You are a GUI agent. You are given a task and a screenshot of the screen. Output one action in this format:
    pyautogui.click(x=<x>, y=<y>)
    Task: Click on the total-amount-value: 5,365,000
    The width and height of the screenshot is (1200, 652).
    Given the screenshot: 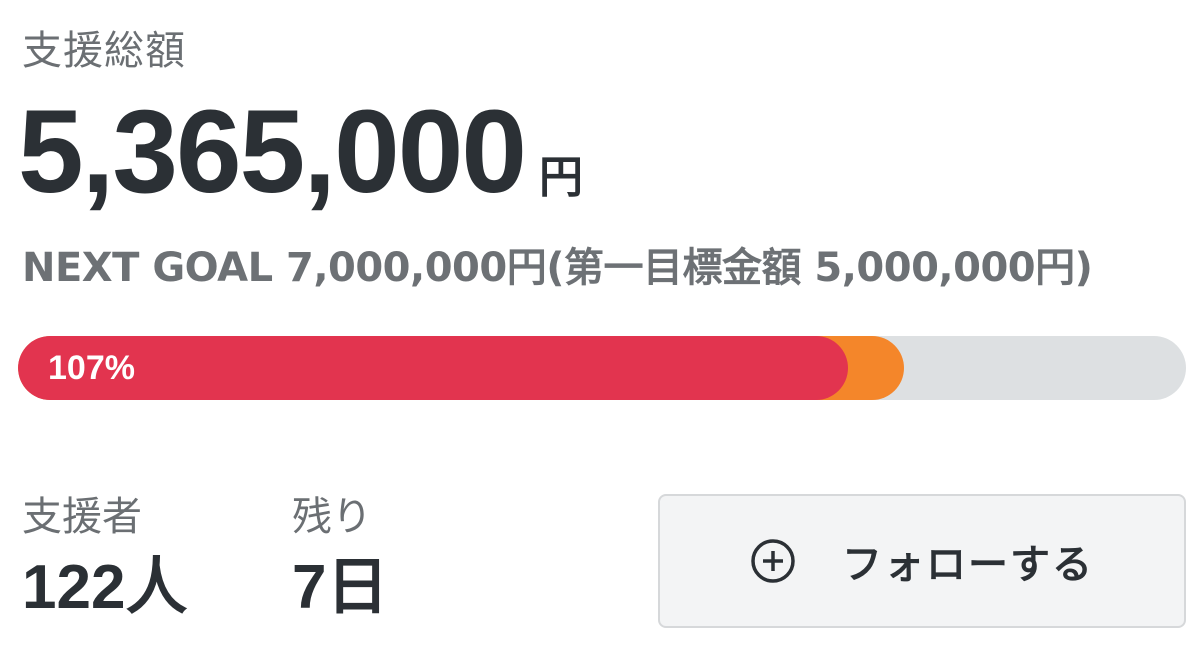 What is the action you would take?
    pyautogui.click(x=272, y=152)
    